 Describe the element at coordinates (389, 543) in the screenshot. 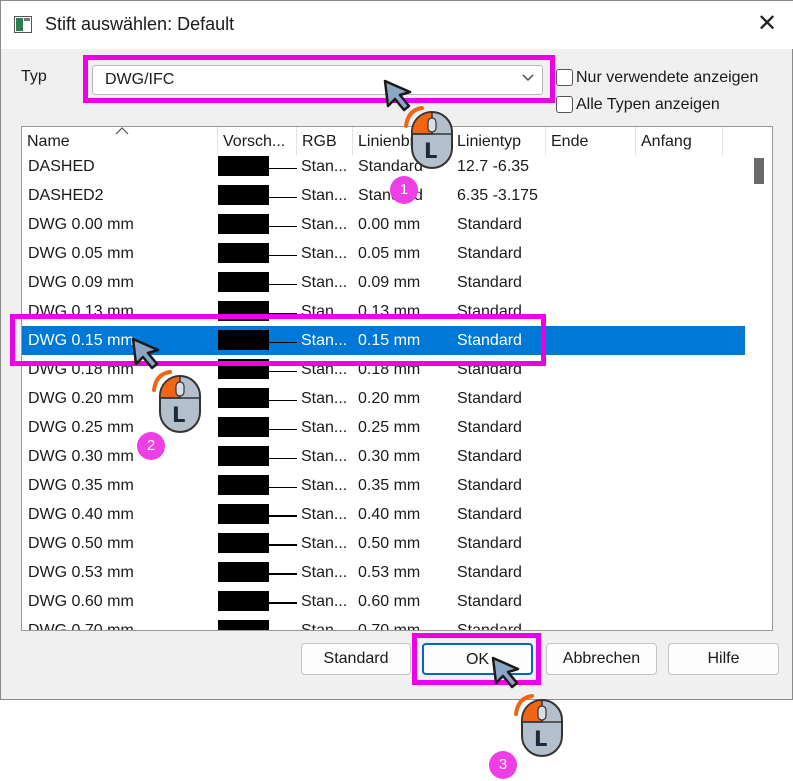

I see `cell-line-width: 0.50 mm` at that location.